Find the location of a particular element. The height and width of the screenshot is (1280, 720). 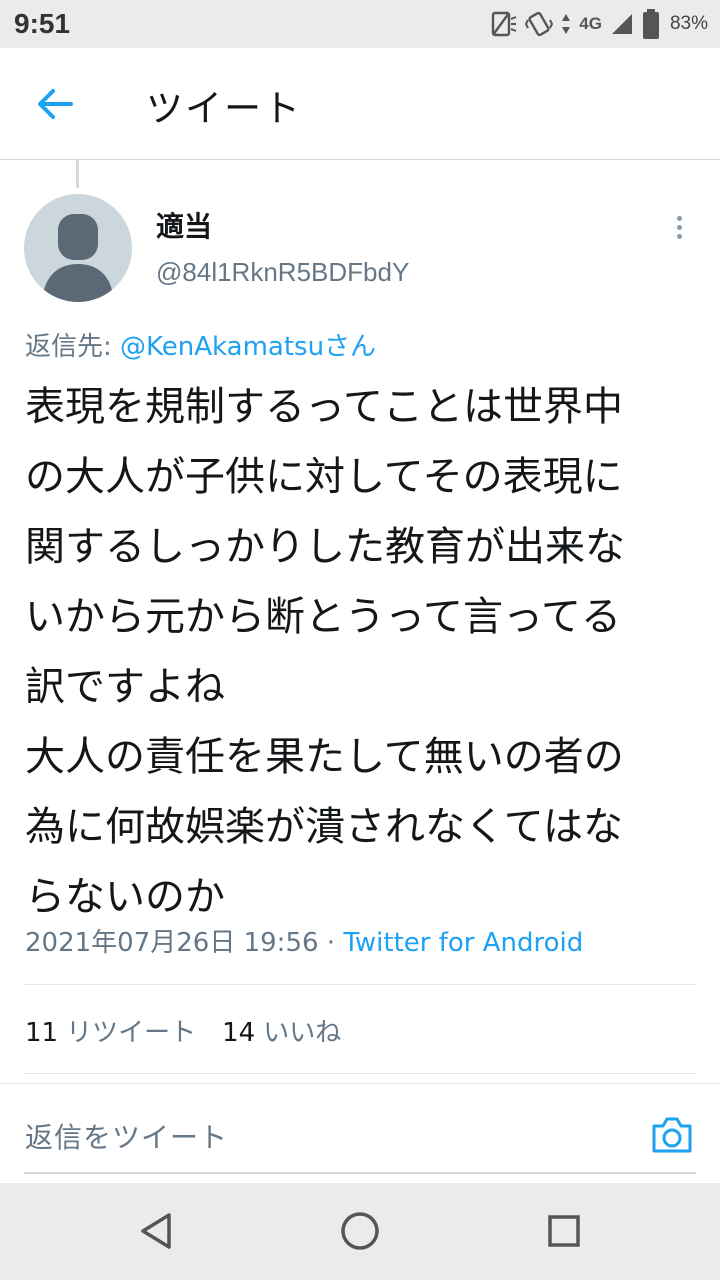

avatar is located at coordinates (78, 248).